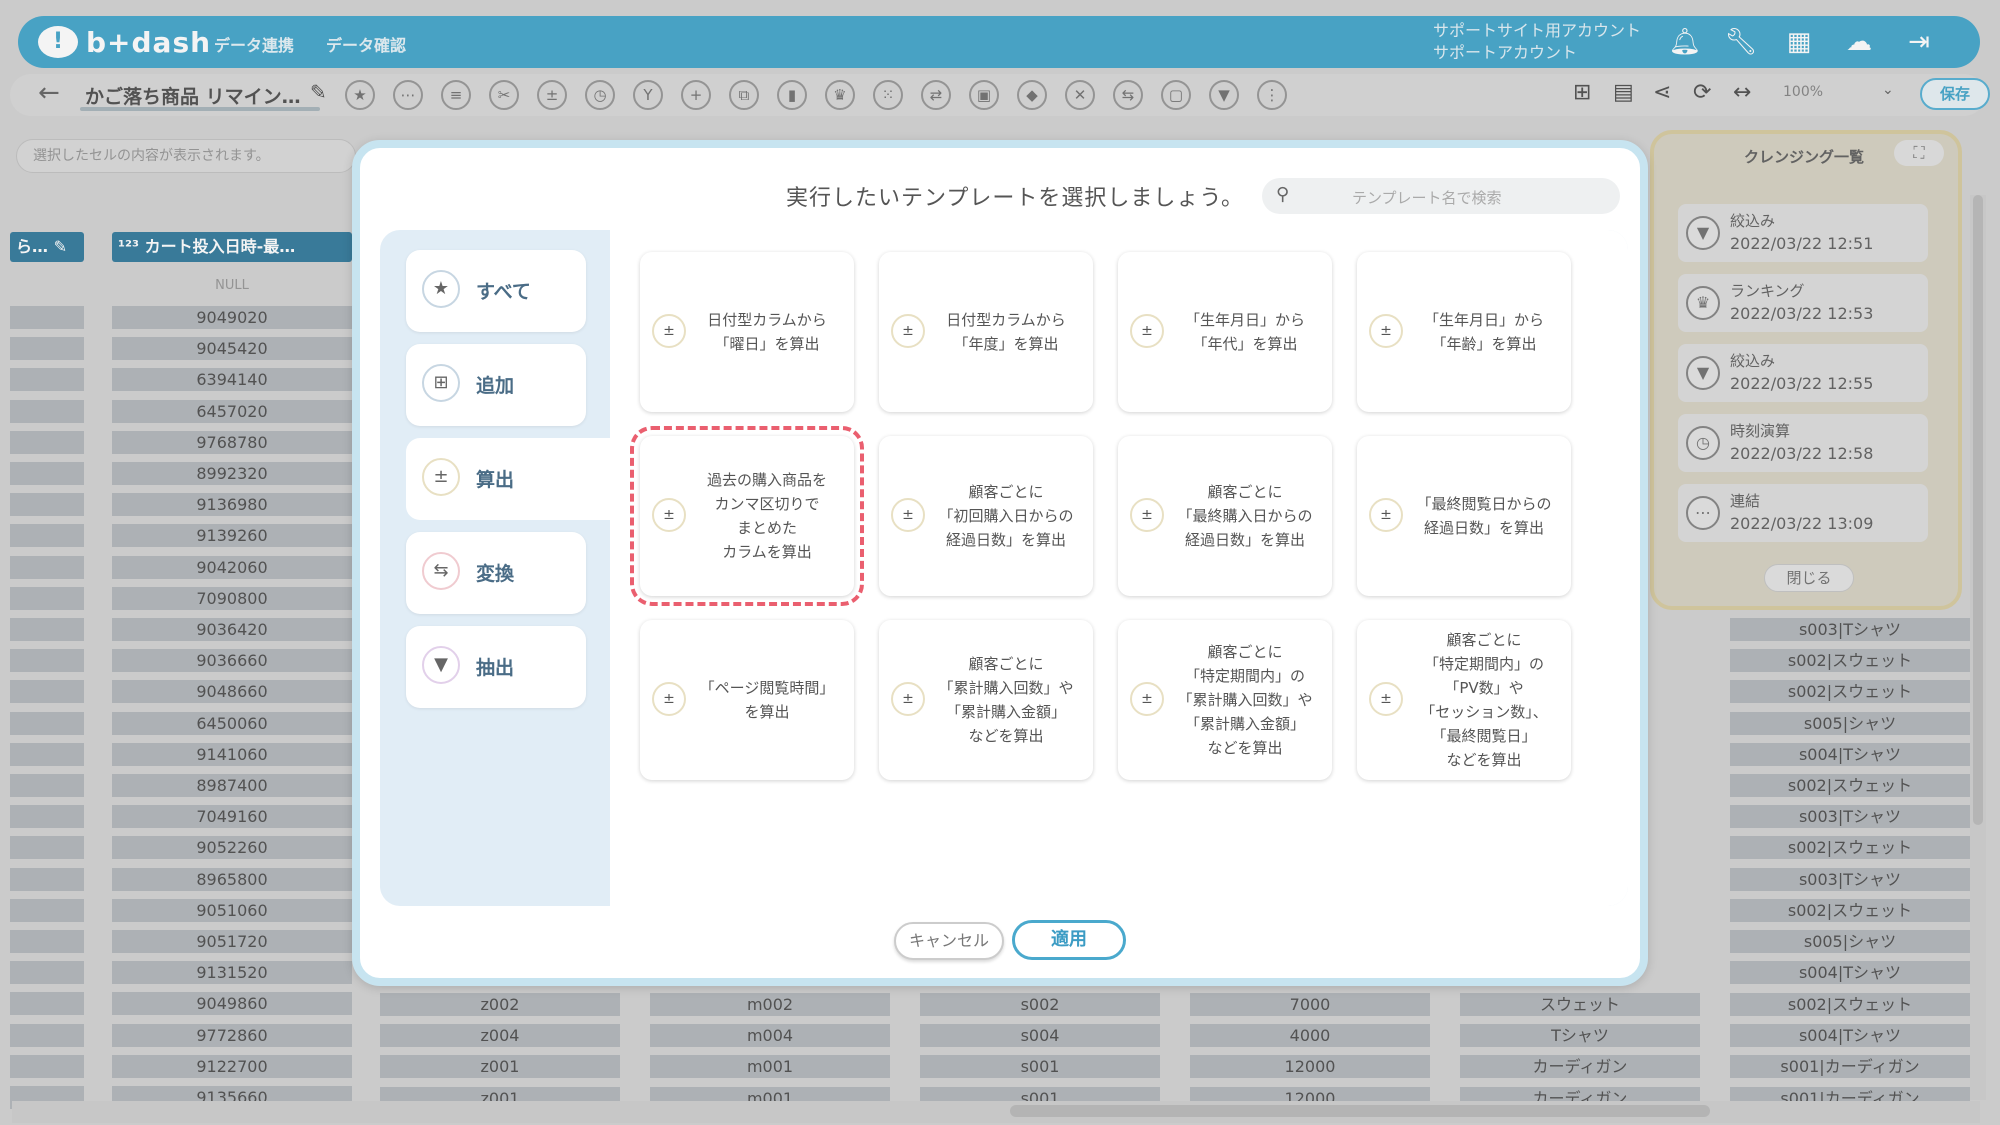  What do you see at coordinates (1006, 332) in the screenshot?
I see `template-label: 日付型カラムから 「年度」を算出` at bounding box center [1006, 332].